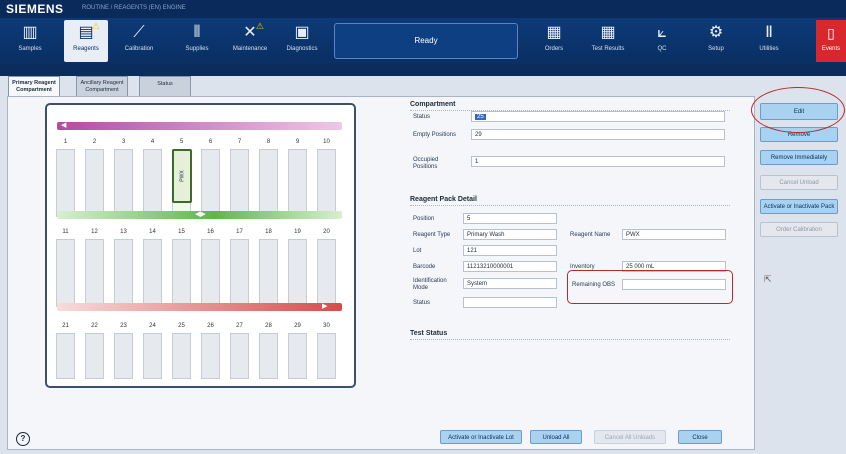 The width and height of the screenshot is (846, 454). I want to click on order-calibration-button: Order Calibration, so click(799, 229).